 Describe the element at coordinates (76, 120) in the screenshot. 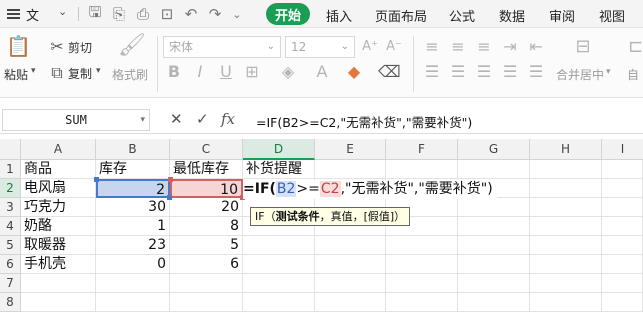

I see `name-box: SUM ▾` at that location.